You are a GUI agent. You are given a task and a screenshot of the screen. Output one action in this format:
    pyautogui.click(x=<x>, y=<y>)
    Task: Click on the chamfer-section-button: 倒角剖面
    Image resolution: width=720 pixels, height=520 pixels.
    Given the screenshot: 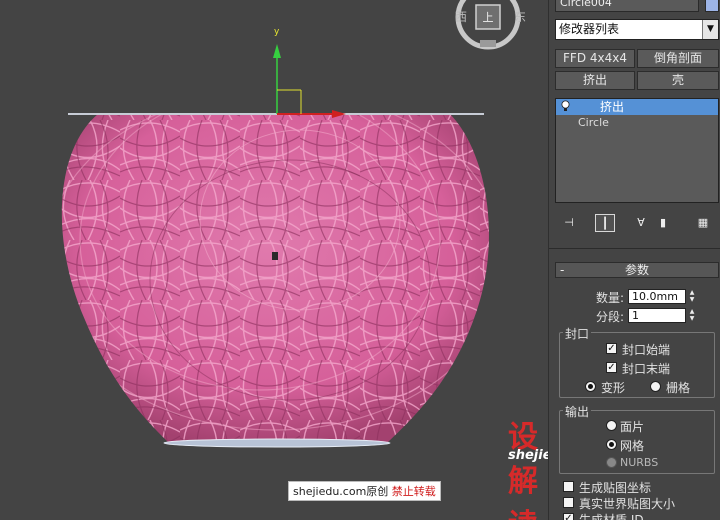 What is the action you would take?
    pyautogui.click(x=678, y=58)
    